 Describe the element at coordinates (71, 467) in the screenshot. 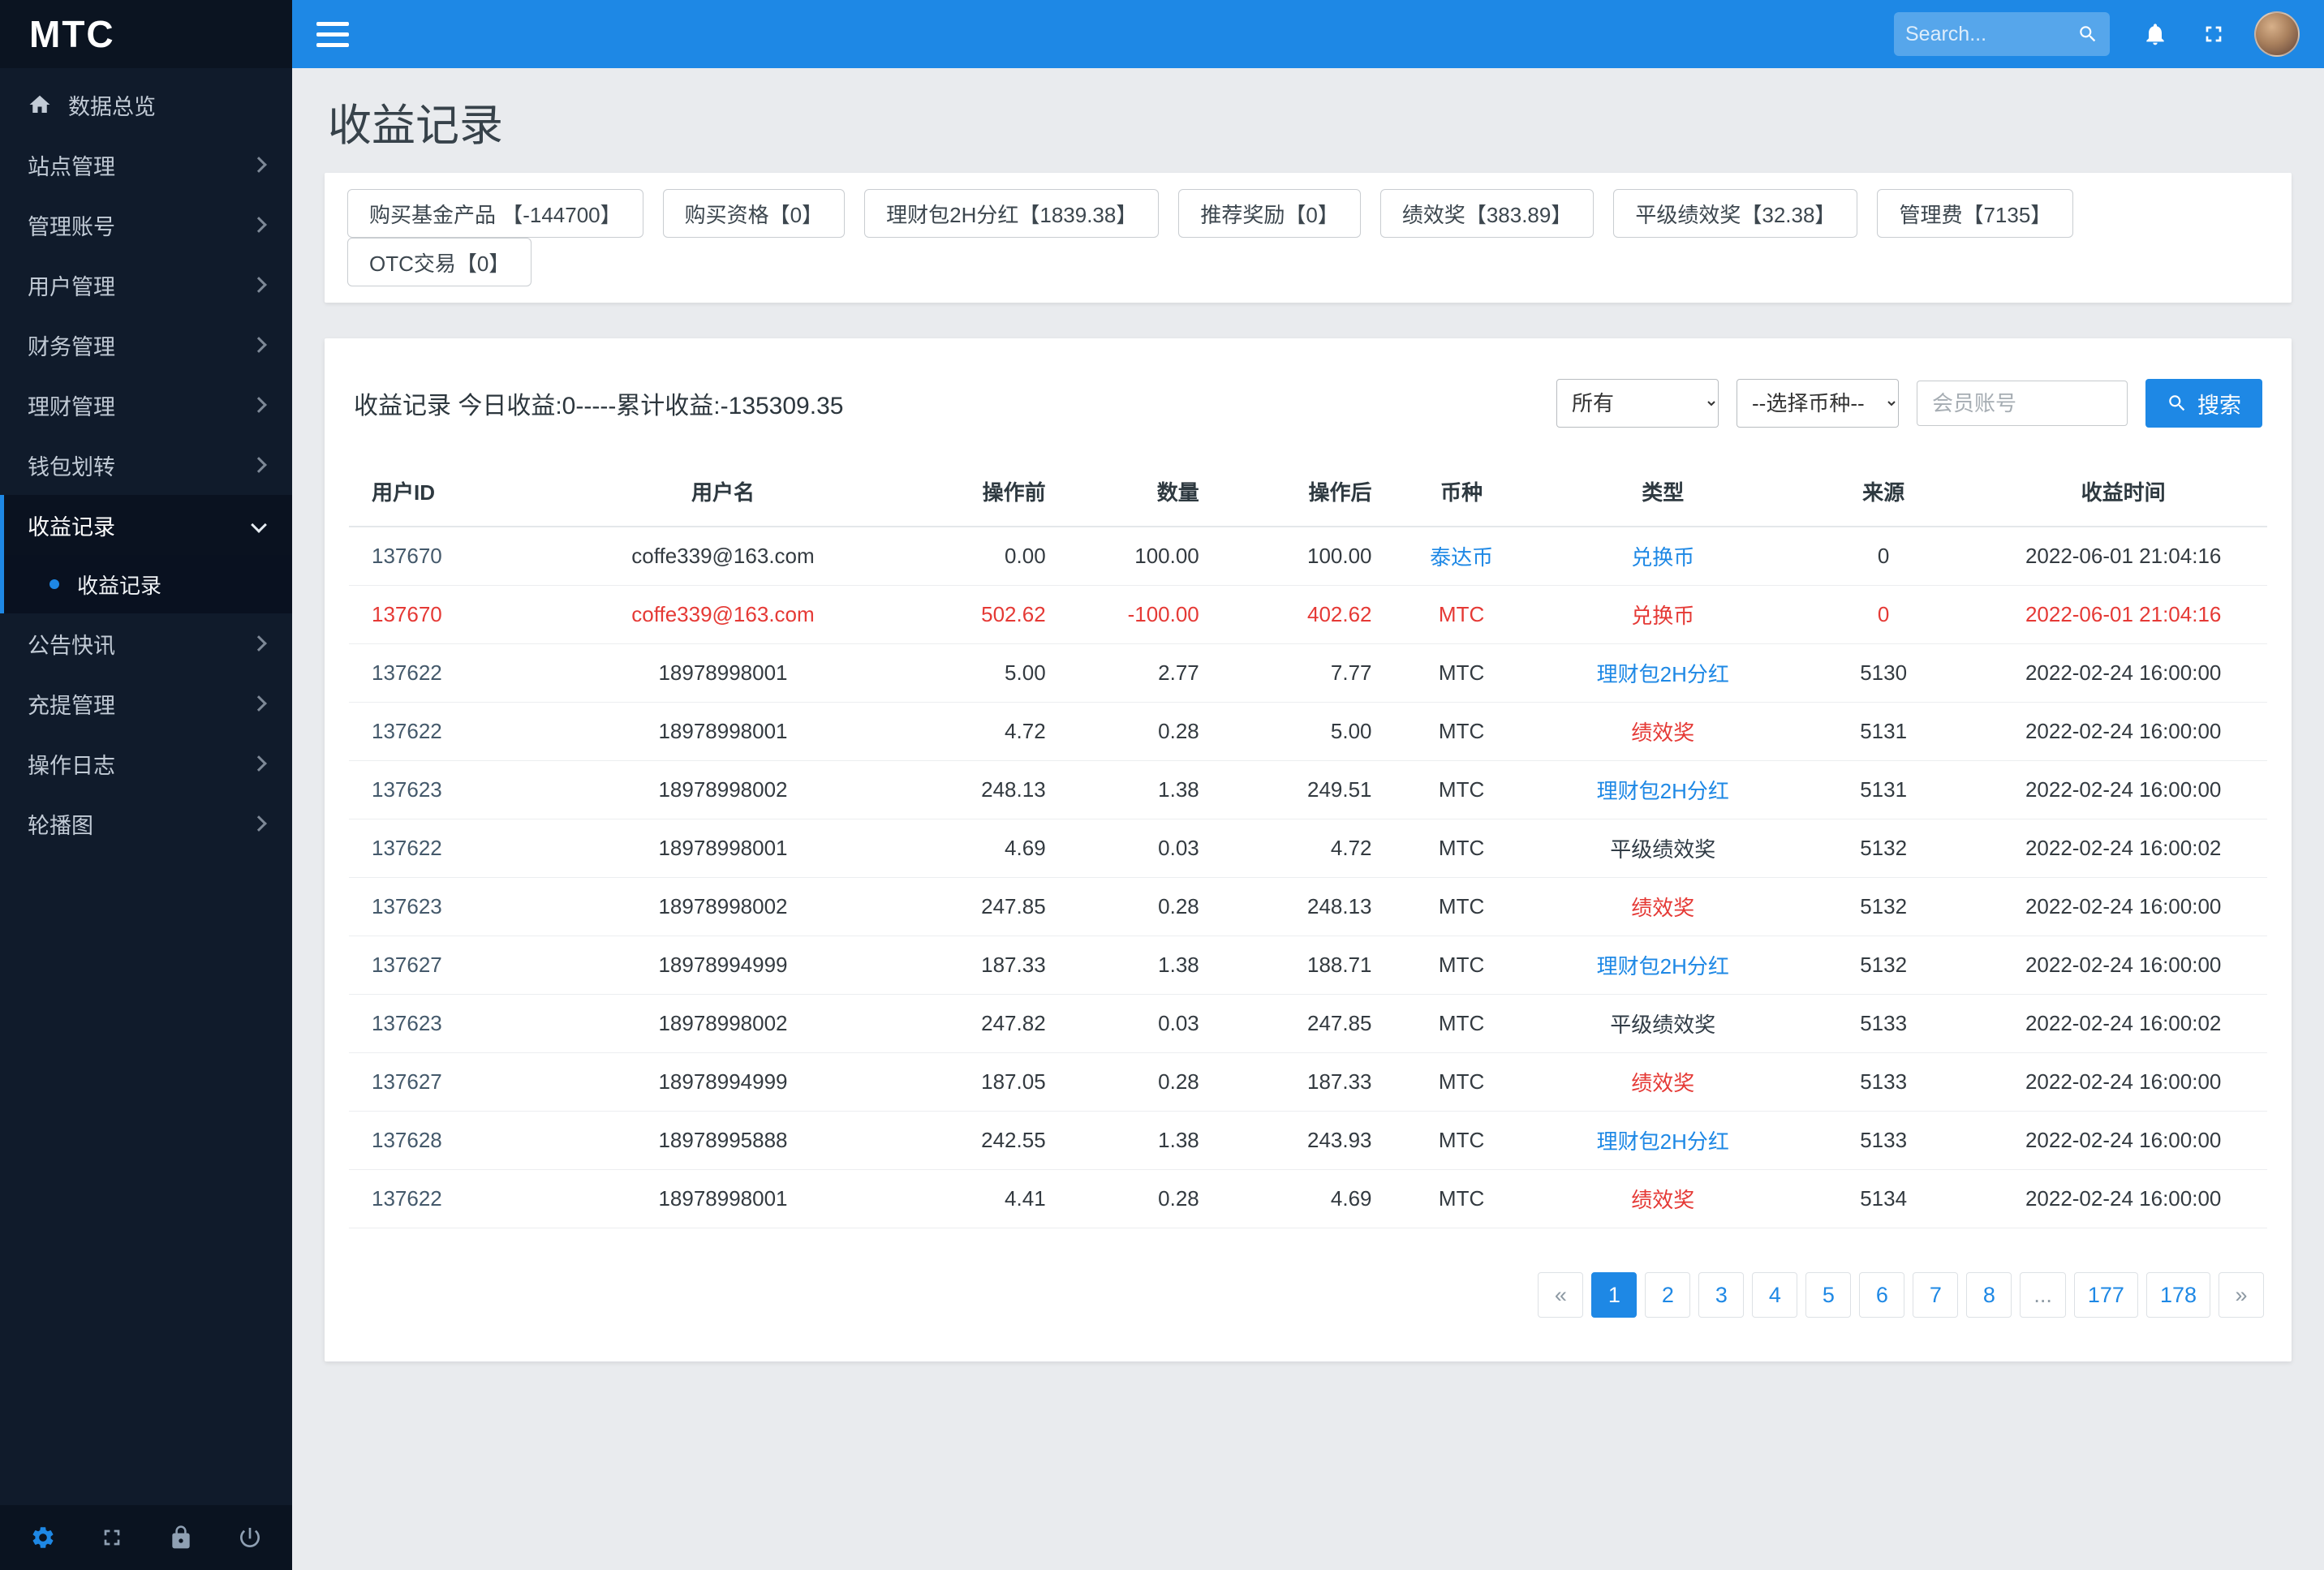

I see `sidebar-item-label: 钱包划转` at that location.